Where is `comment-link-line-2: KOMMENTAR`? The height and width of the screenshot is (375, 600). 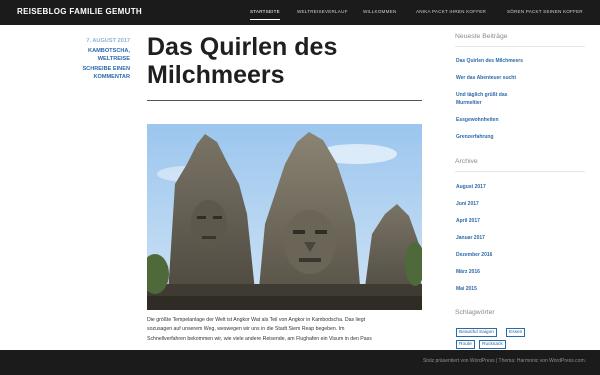
comment-link-line-2: KOMMENTAR is located at coordinates (95, 77).